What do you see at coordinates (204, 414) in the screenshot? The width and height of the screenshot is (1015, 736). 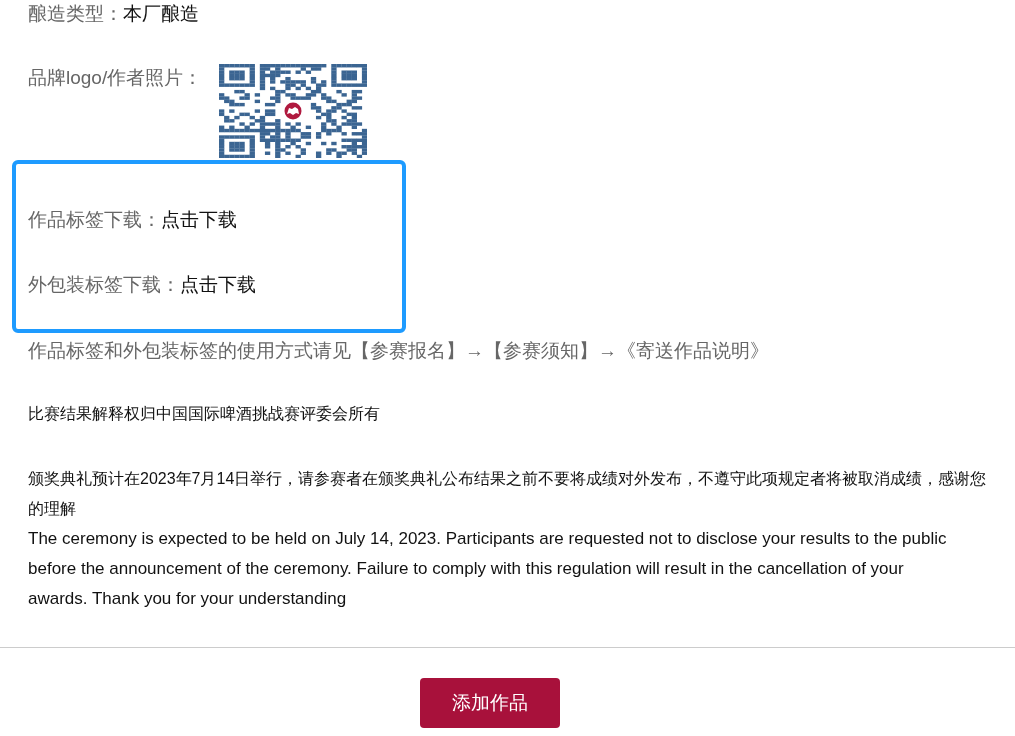 I see `rights-note: 比赛结果解释权归中国国际啤酒挑战赛评委会所有` at bounding box center [204, 414].